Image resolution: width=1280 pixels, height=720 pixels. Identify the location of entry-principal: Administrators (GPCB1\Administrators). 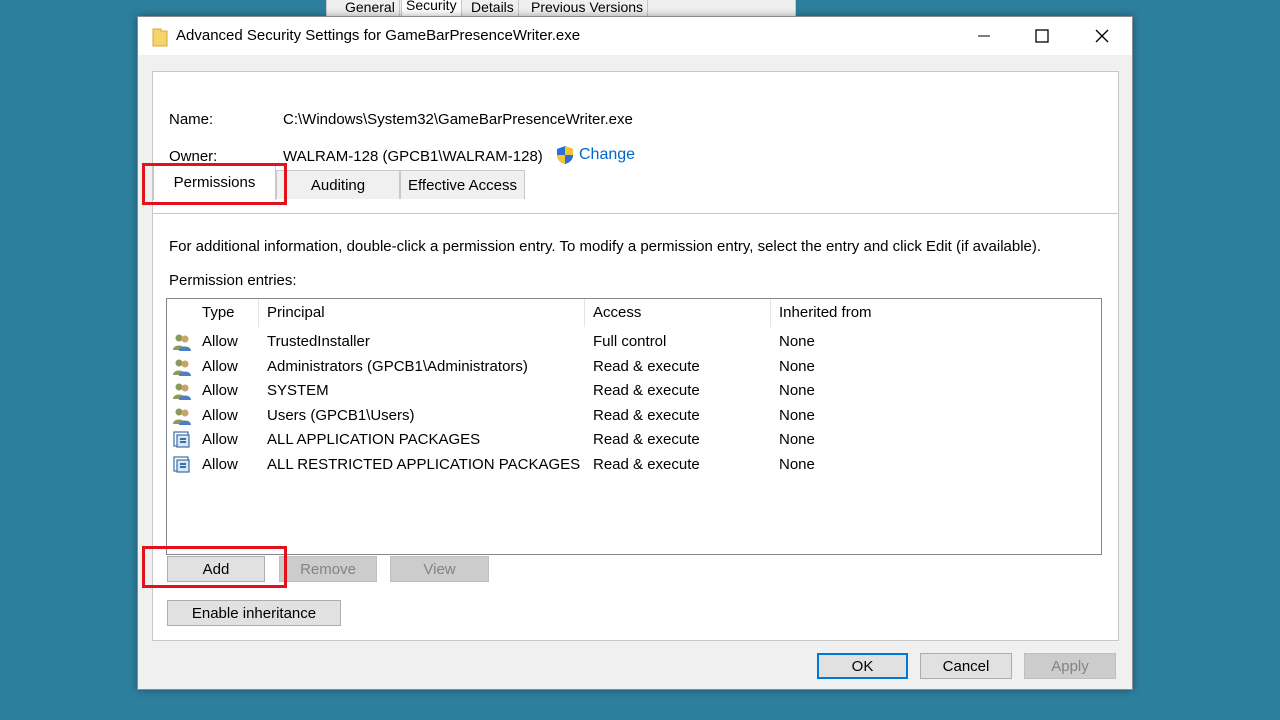
(397, 366).